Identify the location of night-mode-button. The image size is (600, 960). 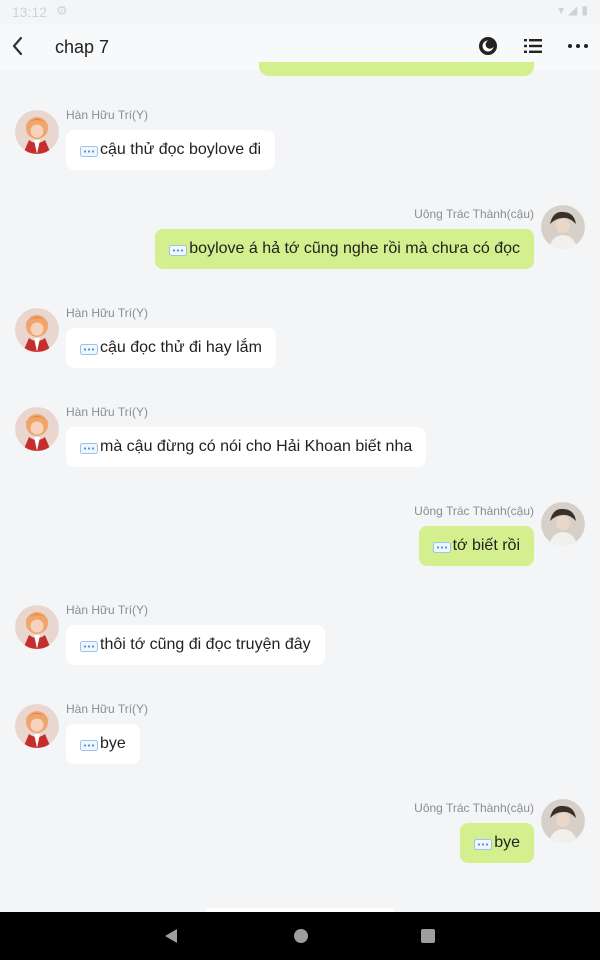
(488, 46).